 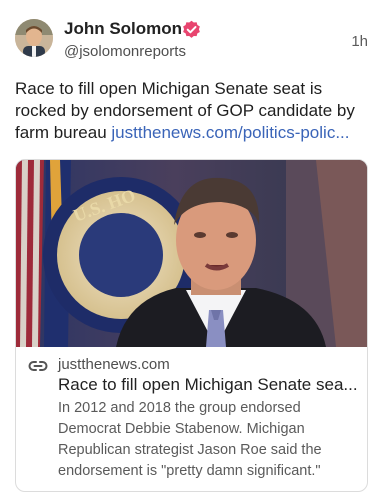 I want to click on post-timestamp: 1h, so click(x=359, y=41).